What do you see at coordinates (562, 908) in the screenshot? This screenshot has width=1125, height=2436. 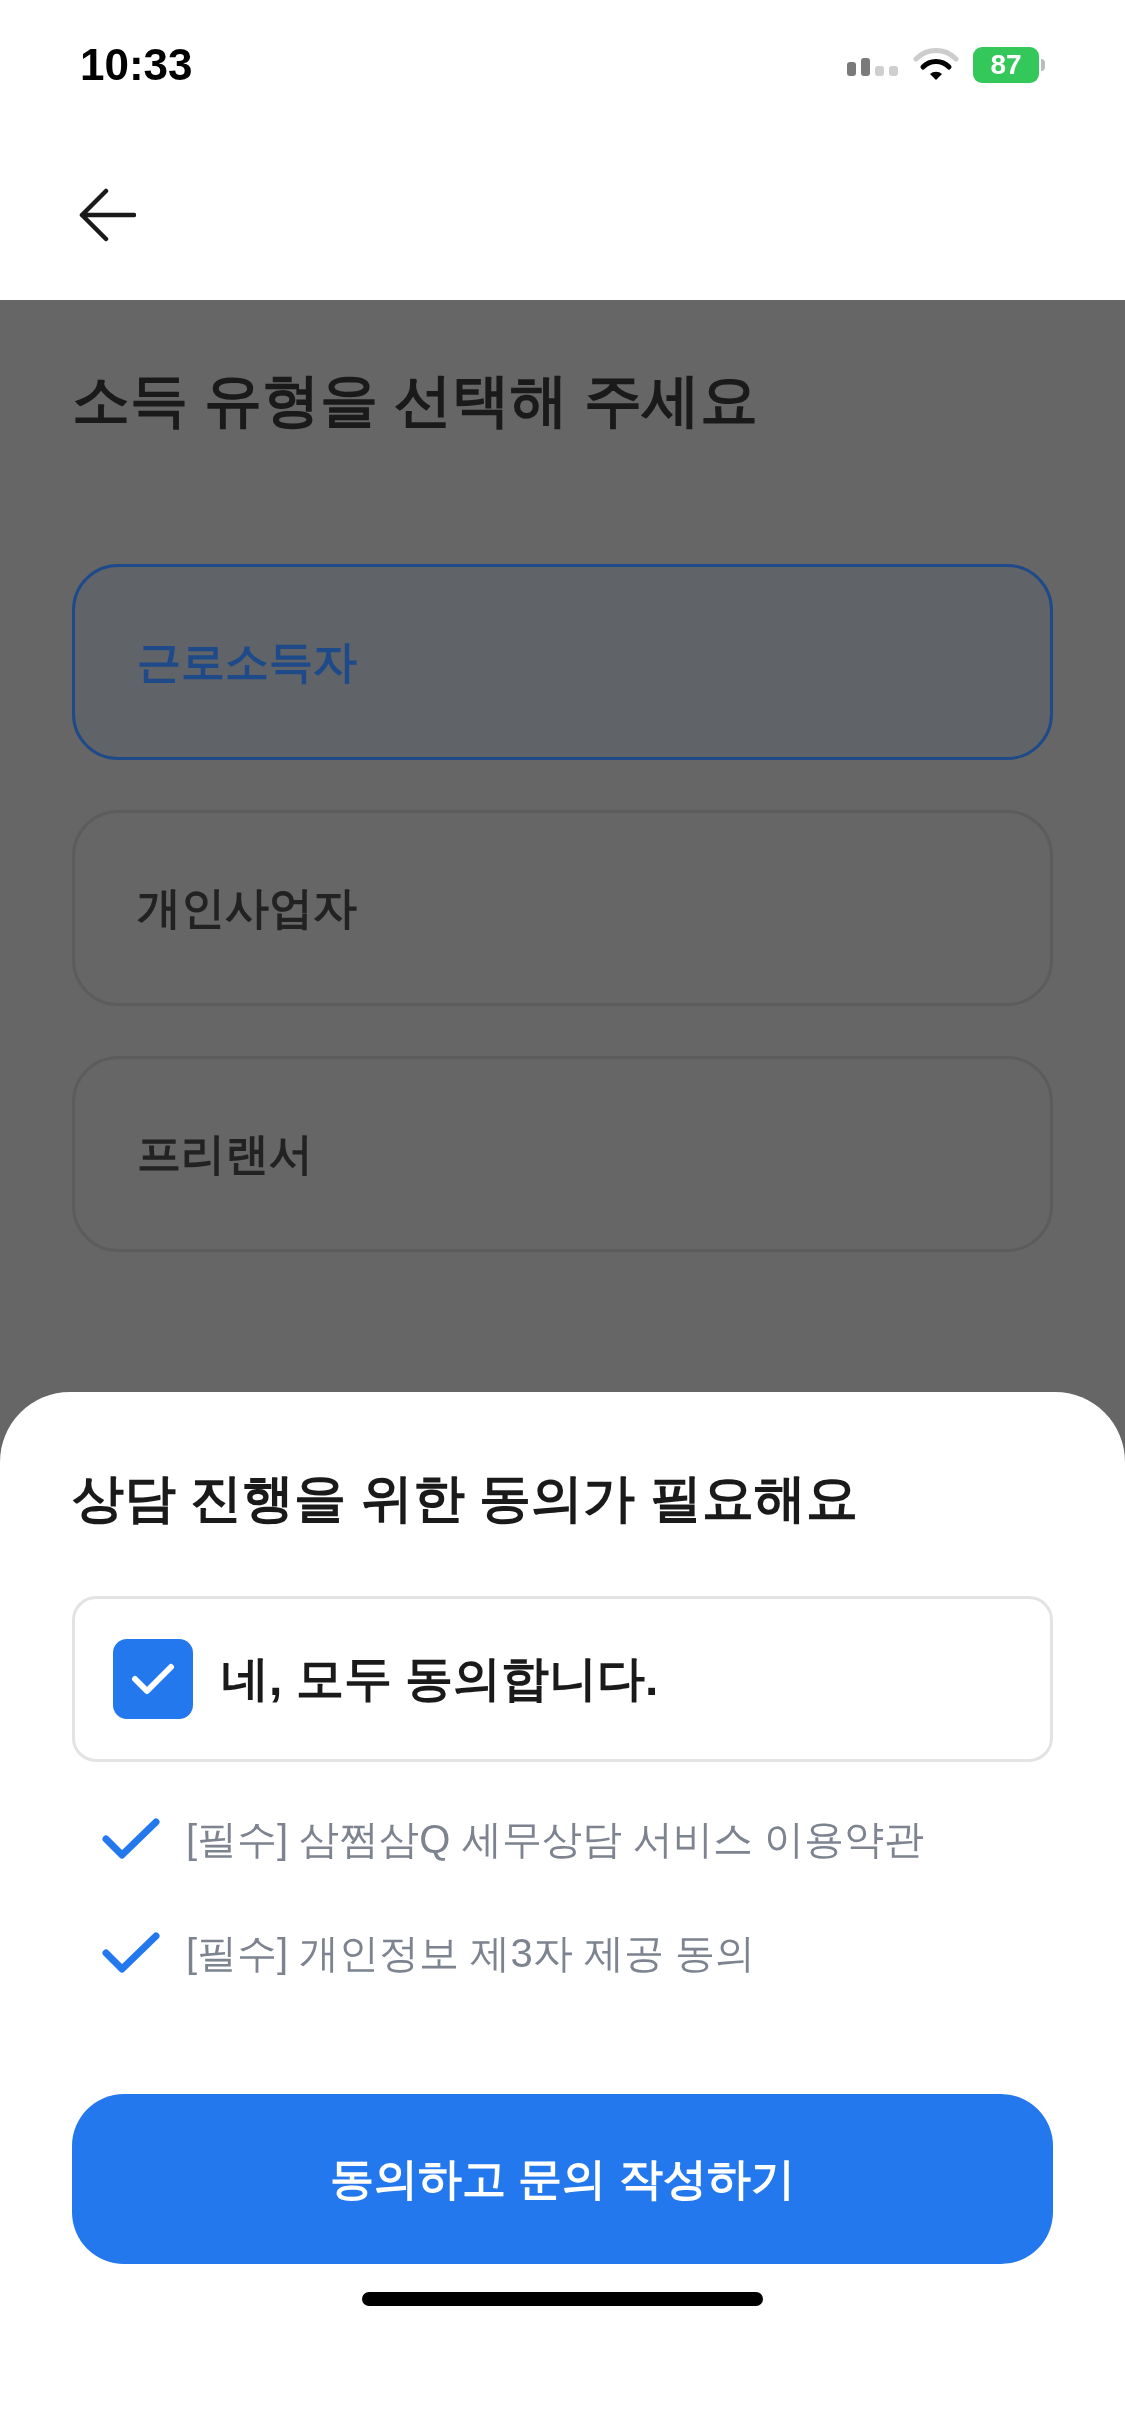 I see `income-type-option: 개인사업자` at bounding box center [562, 908].